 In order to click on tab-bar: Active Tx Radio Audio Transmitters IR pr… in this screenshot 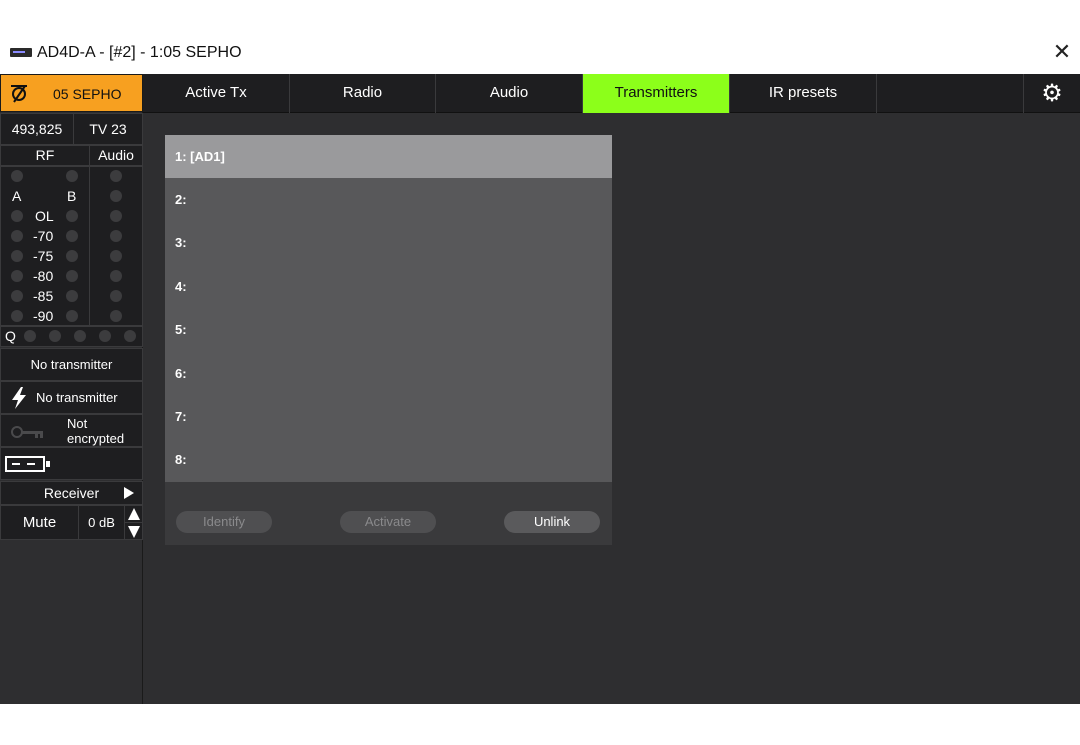, I will do `click(611, 93)`.